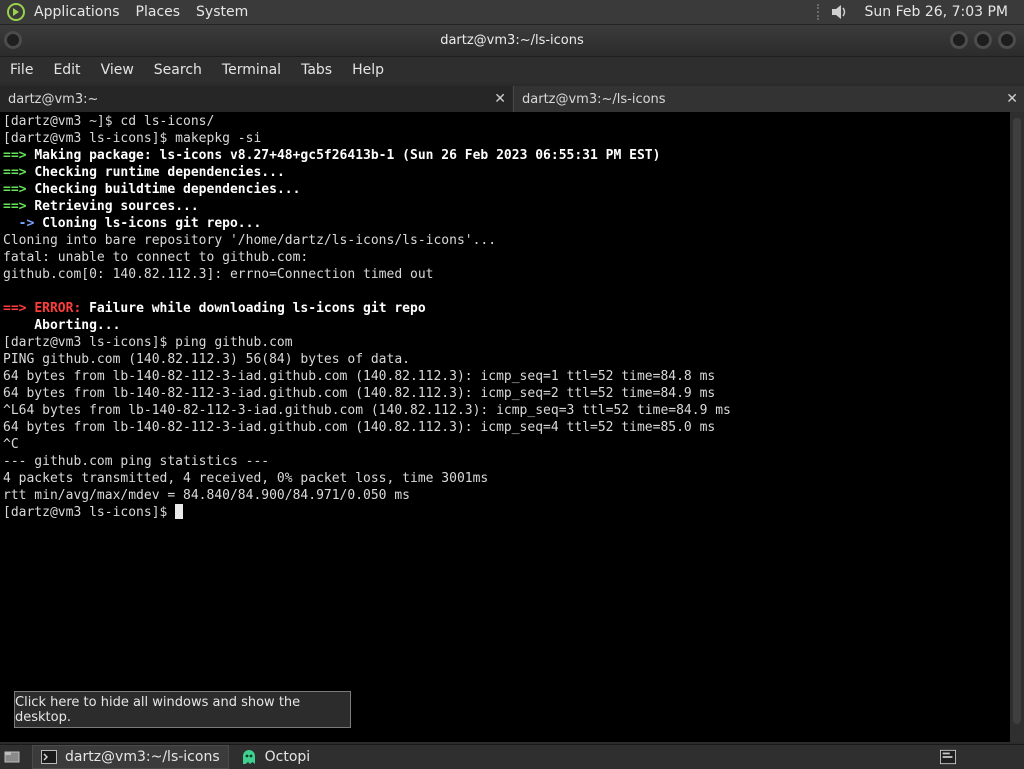 This screenshot has width=1024, height=769. What do you see at coordinates (768, 99) in the screenshot?
I see `tab-ls-icons: dartz@vm3:~/ls-icons ✕` at bounding box center [768, 99].